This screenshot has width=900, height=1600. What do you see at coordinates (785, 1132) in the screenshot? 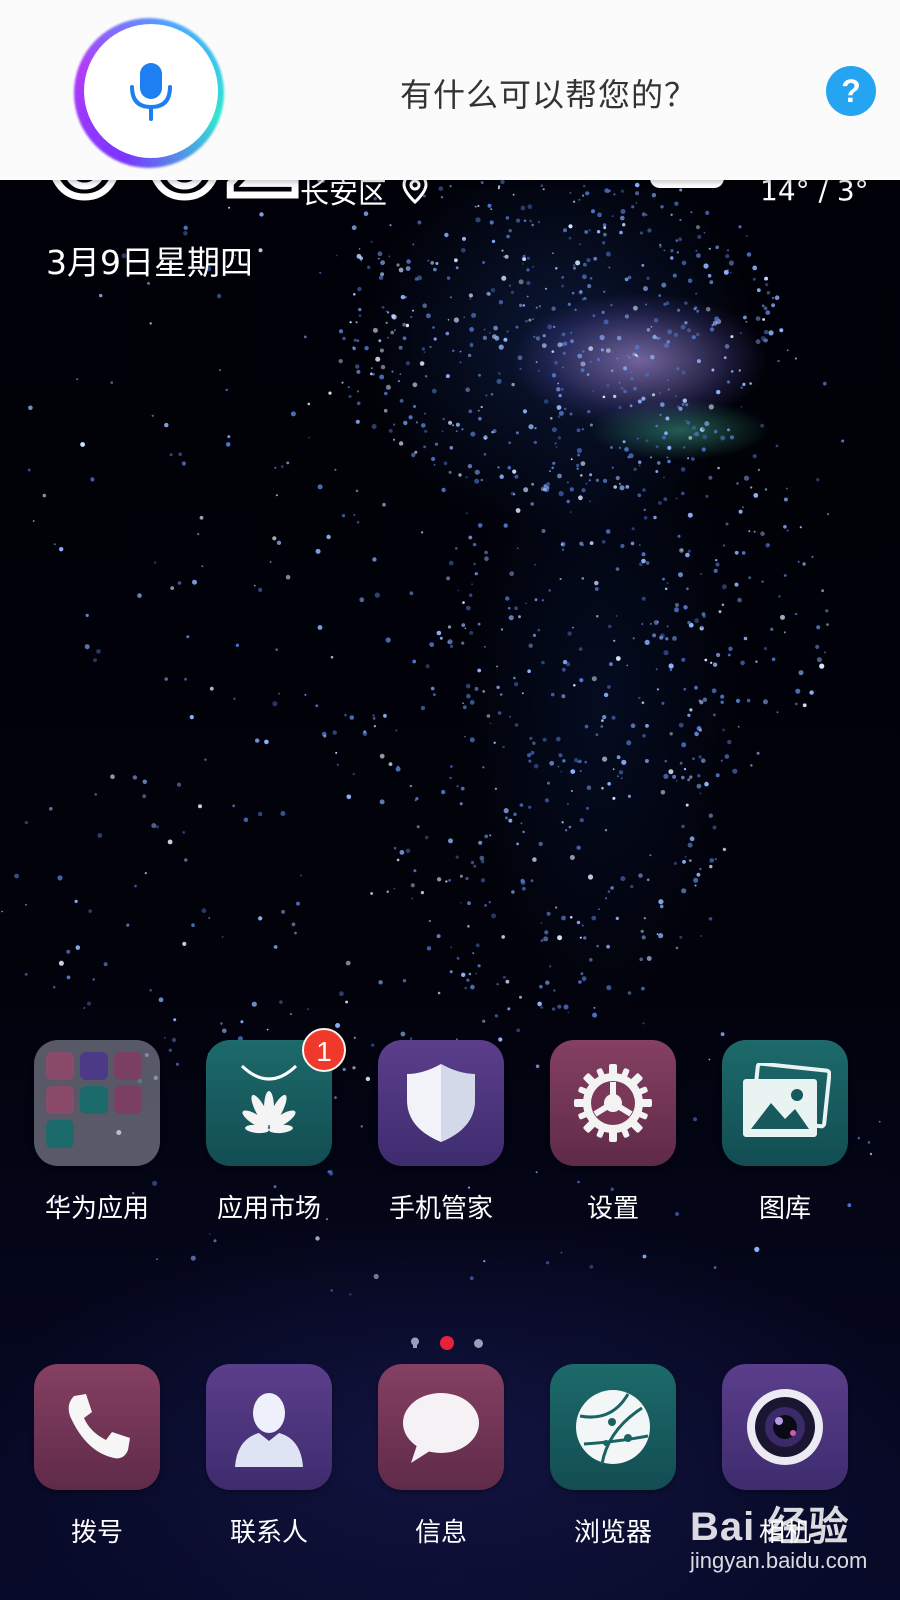
I see `app-gallery: 图库` at bounding box center [785, 1132].